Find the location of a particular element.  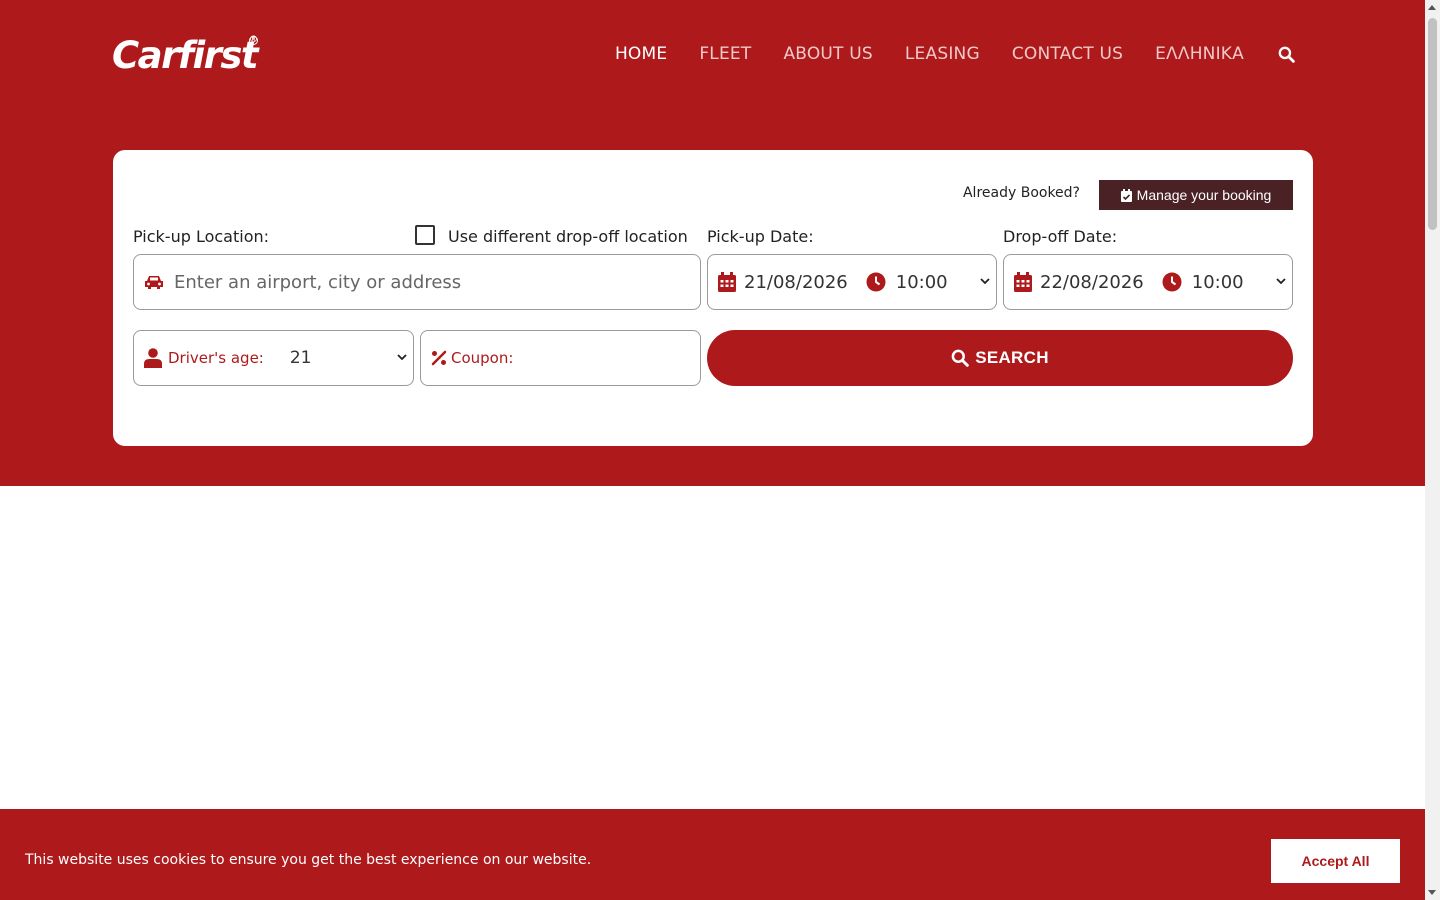

coupon-input: Coupon: is located at coordinates (560, 358).